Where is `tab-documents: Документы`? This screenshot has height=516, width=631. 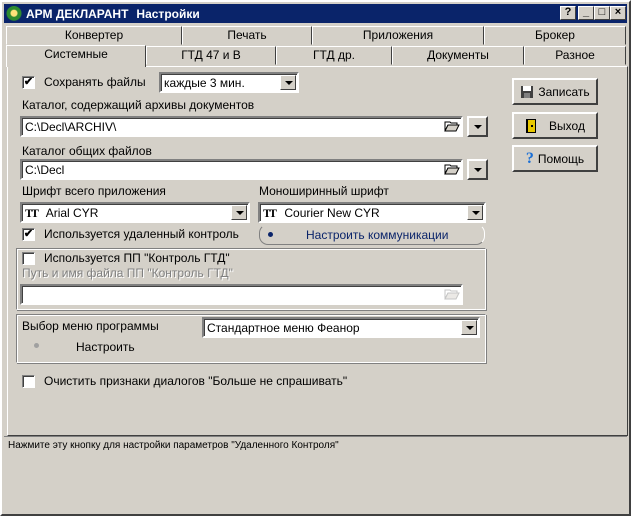
tab-documents: Документы is located at coordinates (458, 55).